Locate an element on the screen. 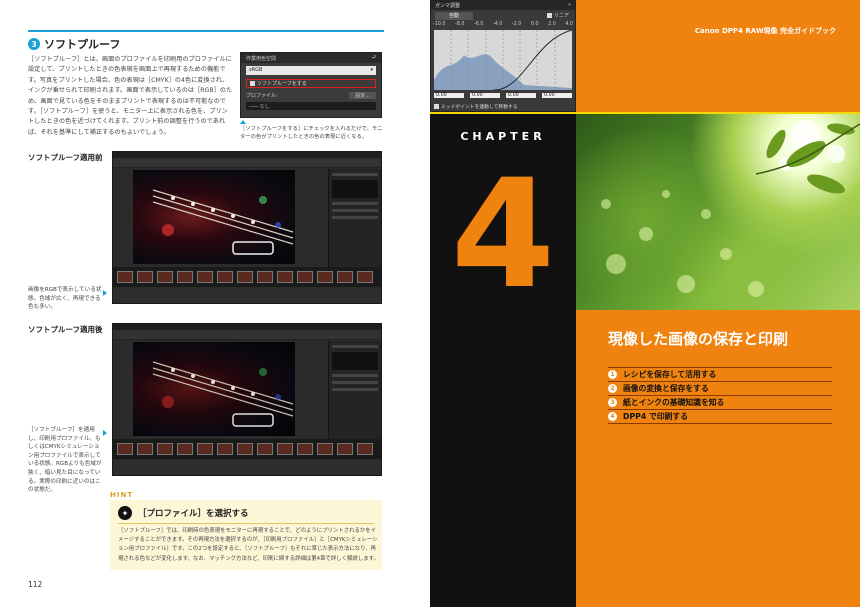  panel-title: ガンマ調整 is located at coordinates (448, 6).